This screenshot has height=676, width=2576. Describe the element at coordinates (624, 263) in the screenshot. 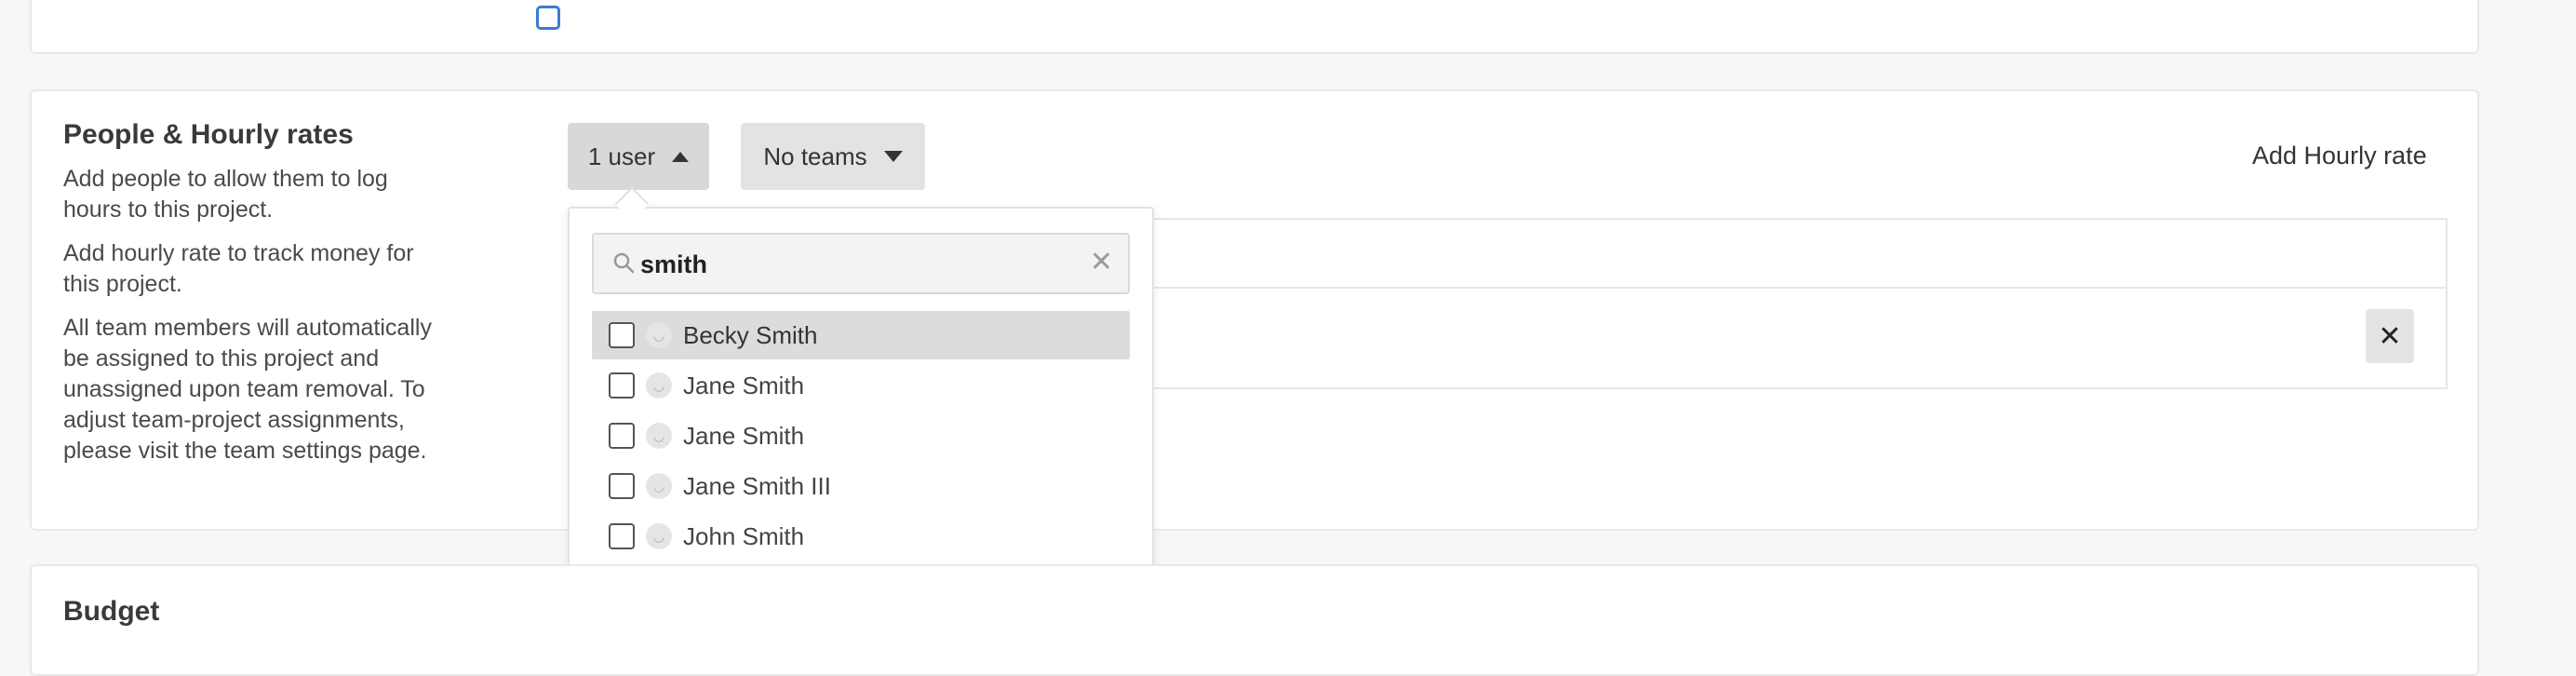

I see `search-icon` at that location.